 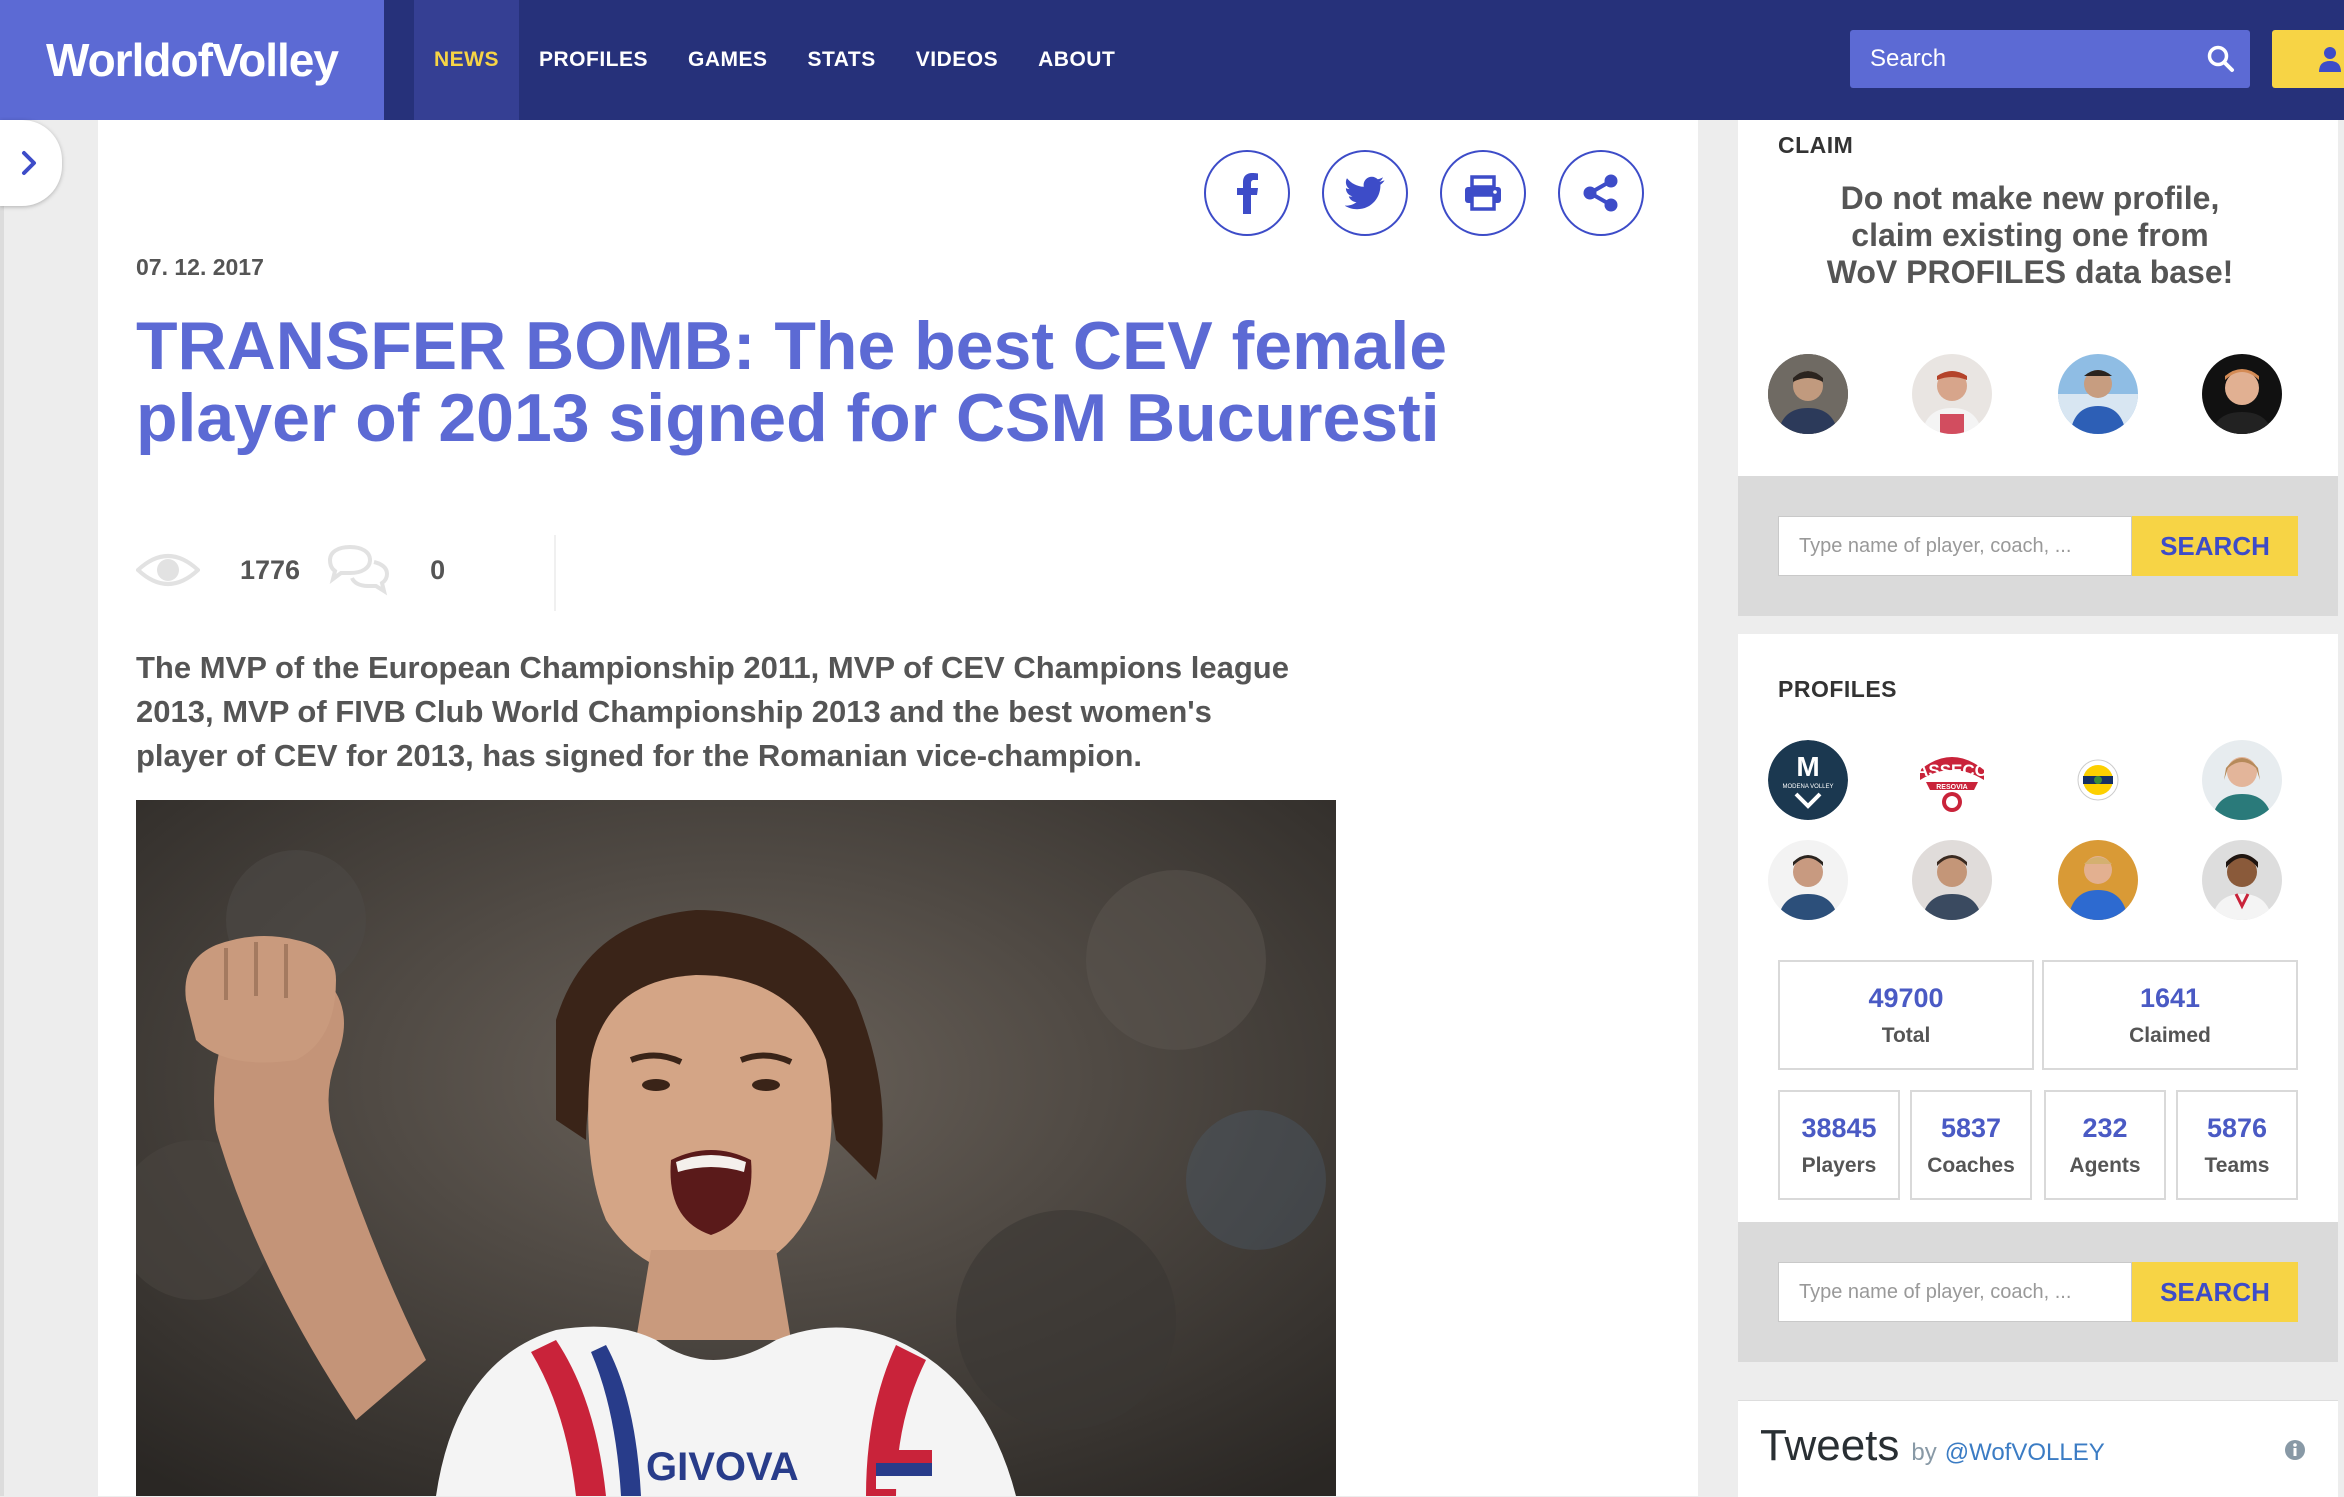 I want to click on tweets-widget: Tweets by @WofVOLLEY, so click(x=2038, y=1448).